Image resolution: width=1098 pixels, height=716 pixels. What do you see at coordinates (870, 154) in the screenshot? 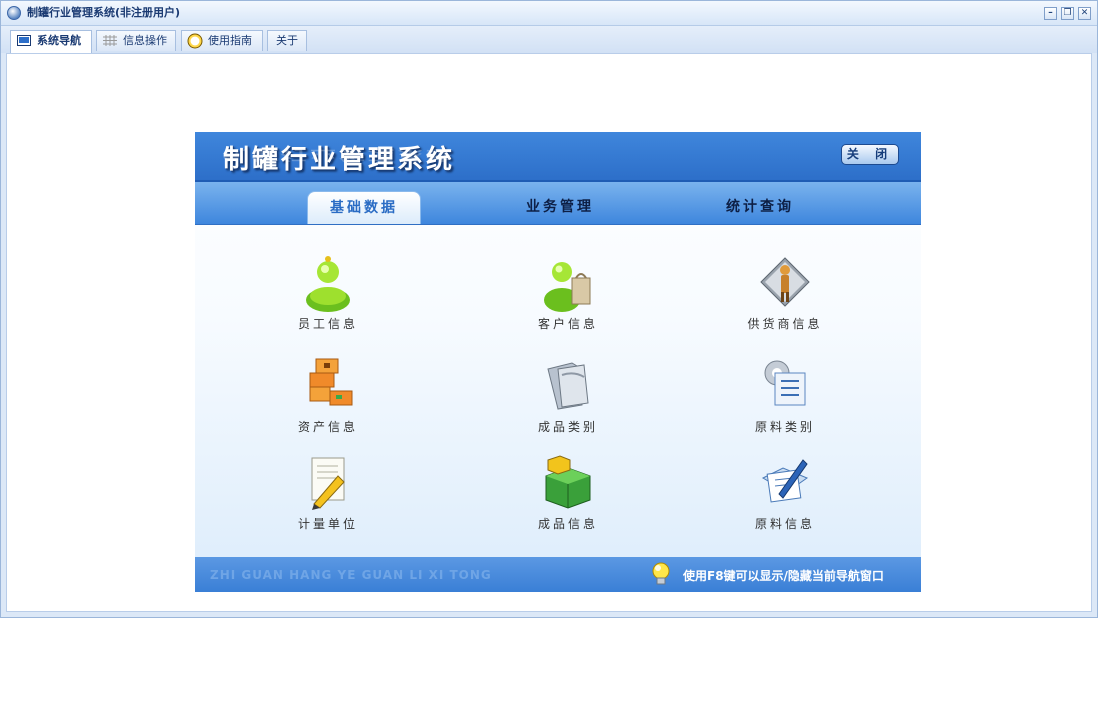
I see `panel-close-button: 关 闭` at bounding box center [870, 154].